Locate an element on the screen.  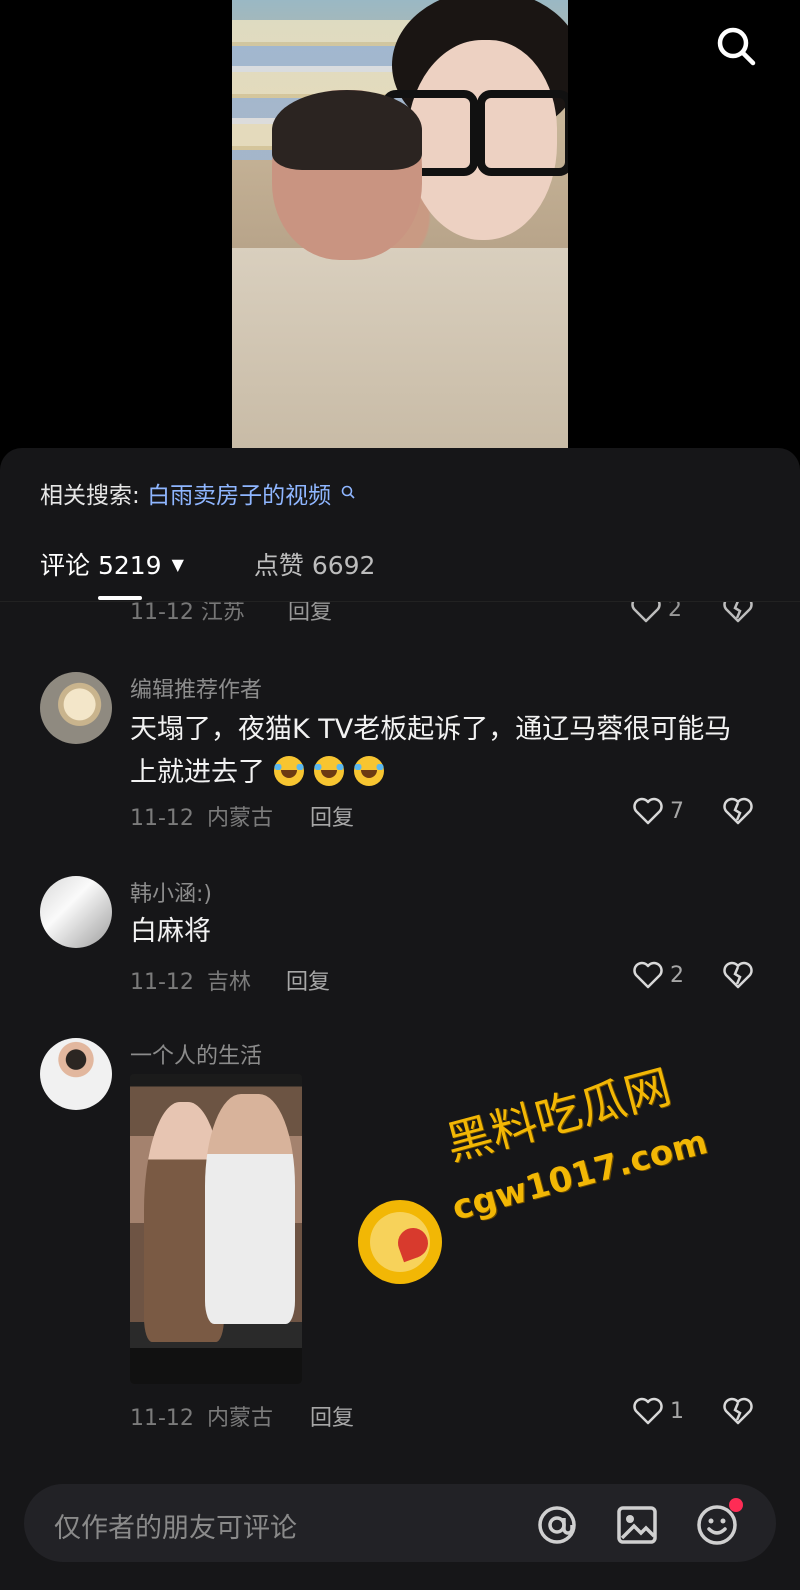
comment-meta: 11-12 江苏 is located at coordinates (187, 613).